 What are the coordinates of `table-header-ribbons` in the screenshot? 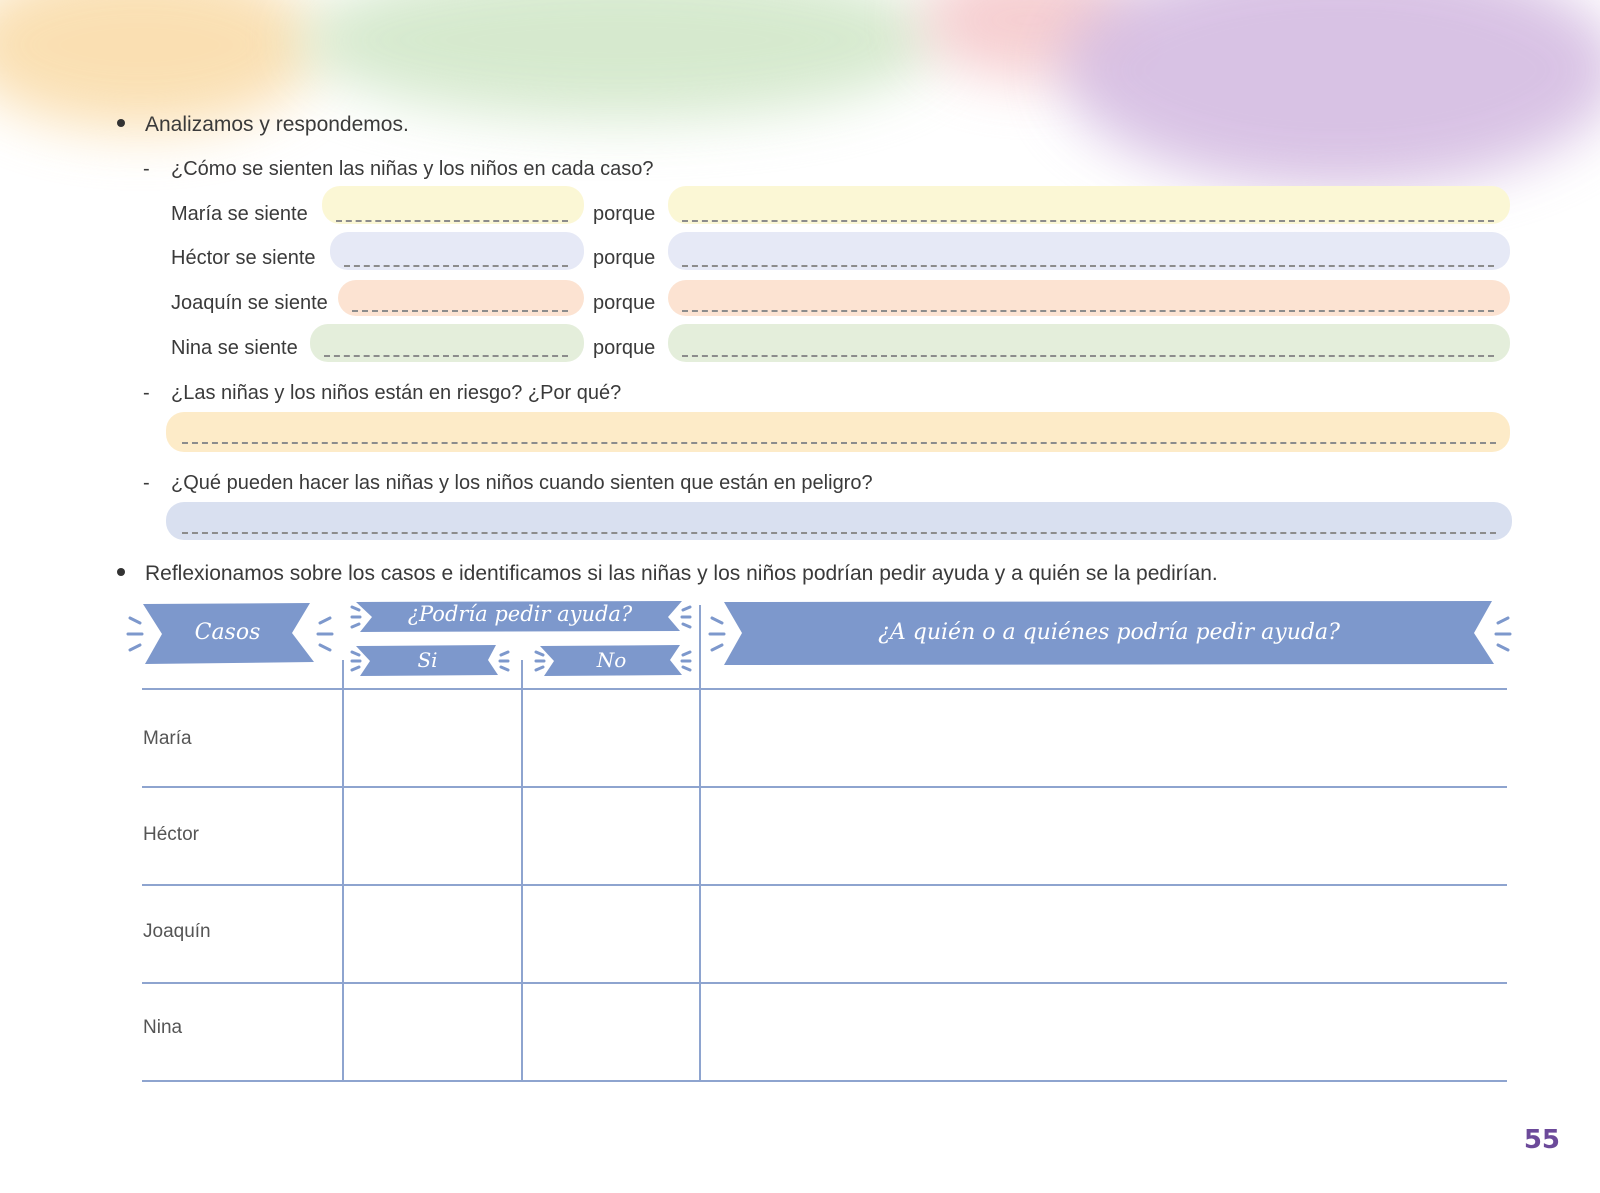 It's located at (819, 638).